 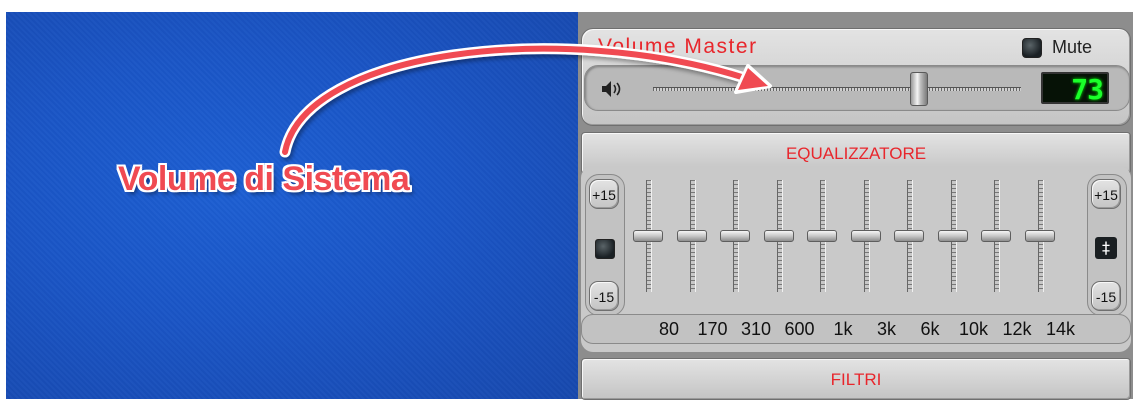 I want to click on volume-value-display: 73, so click(x=1075, y=89).